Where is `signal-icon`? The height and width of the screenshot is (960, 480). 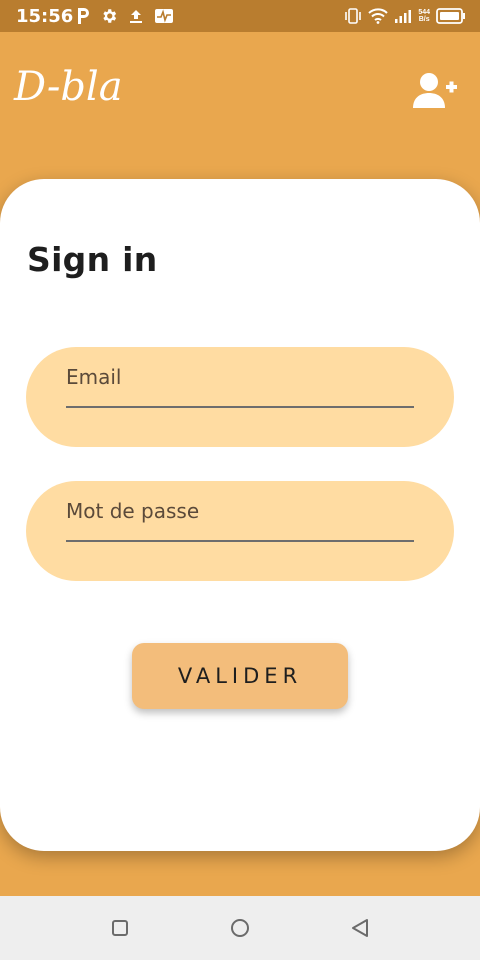 signal-icon is located at coordinates (403, 16).